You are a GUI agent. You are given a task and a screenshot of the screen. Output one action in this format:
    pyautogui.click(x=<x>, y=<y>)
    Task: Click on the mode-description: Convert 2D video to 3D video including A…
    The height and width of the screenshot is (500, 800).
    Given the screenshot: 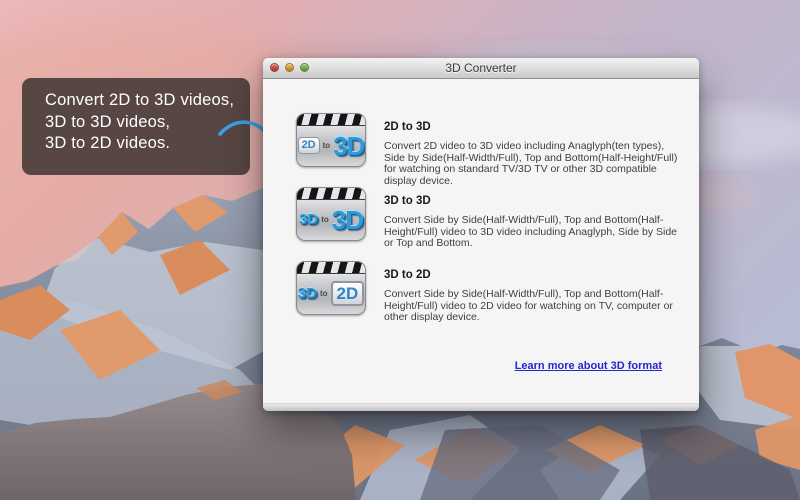 What is the action you would take?
    pyautogui.click(x=531, y=163)
    